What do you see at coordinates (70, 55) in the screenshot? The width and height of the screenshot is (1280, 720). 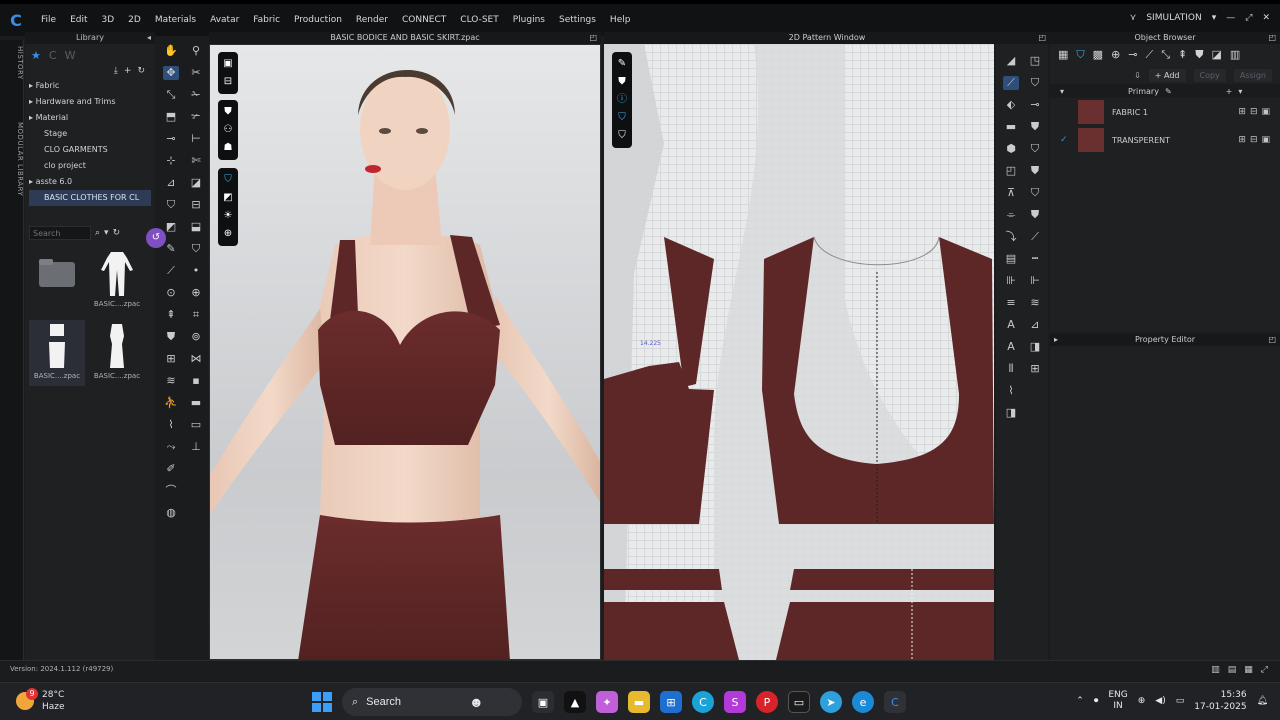 I see `asset-tab-icon: W` at bounding box center [70, 55].